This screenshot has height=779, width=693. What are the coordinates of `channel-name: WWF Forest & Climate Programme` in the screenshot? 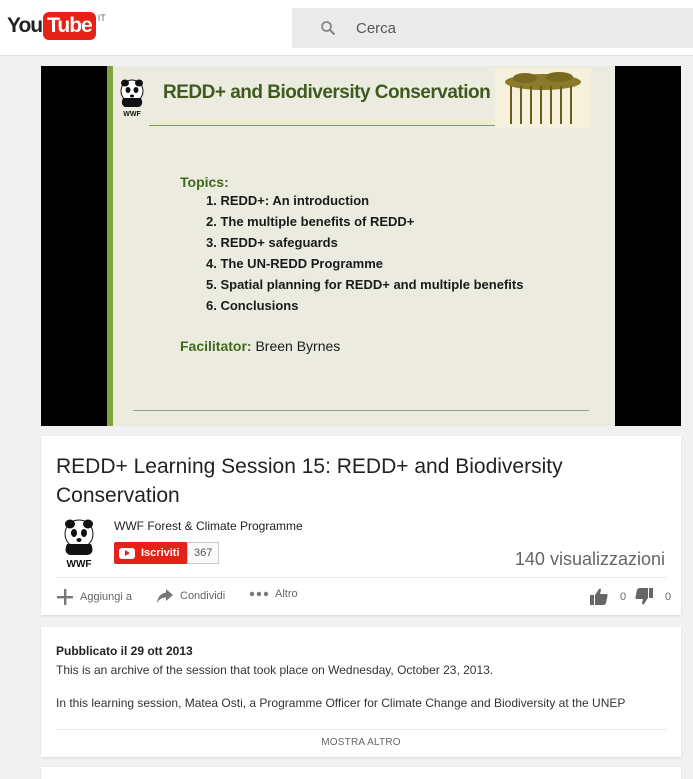 It's located at (208, 526).